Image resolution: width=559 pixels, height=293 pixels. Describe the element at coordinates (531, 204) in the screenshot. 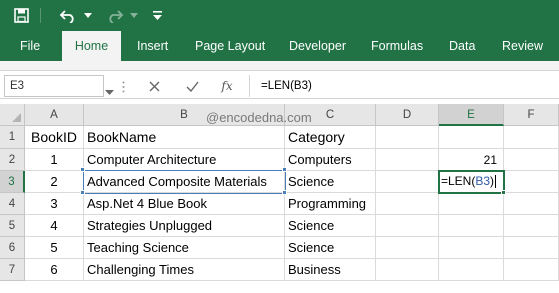

I see `cell-f4` at that location.